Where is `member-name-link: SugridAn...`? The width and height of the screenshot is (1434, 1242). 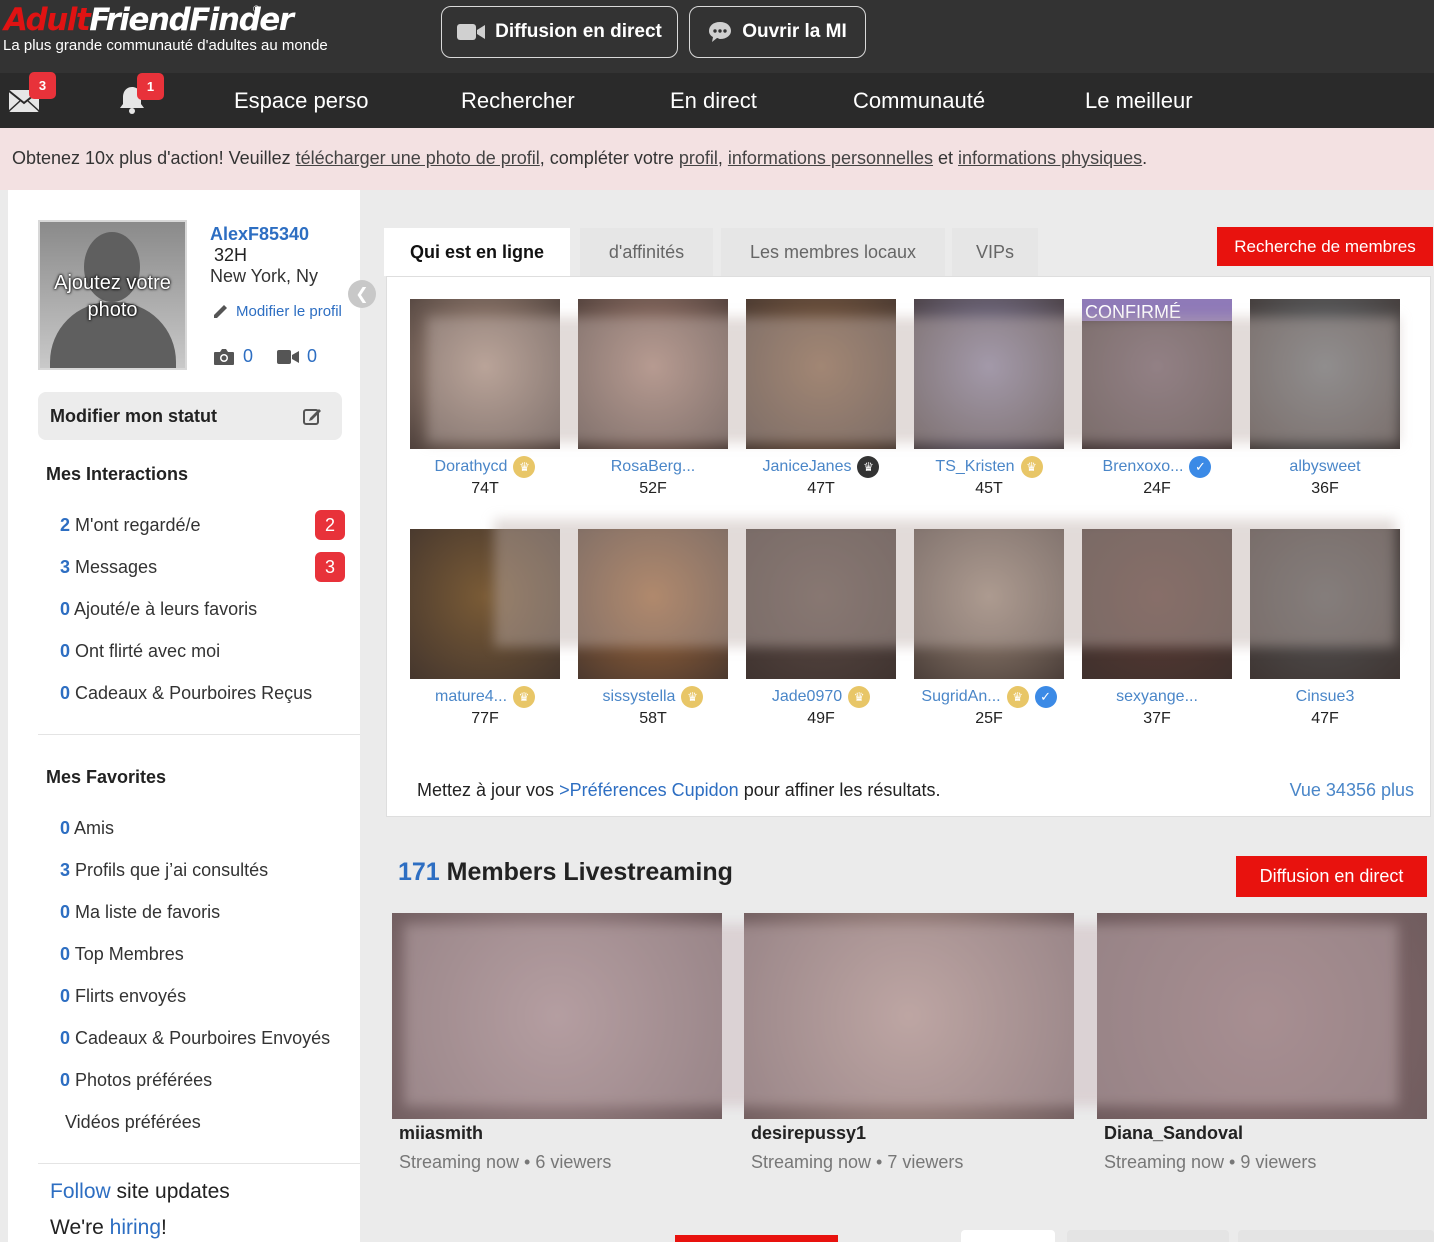
member-name-link: SugridAn... is located at coordinates (960, 697).